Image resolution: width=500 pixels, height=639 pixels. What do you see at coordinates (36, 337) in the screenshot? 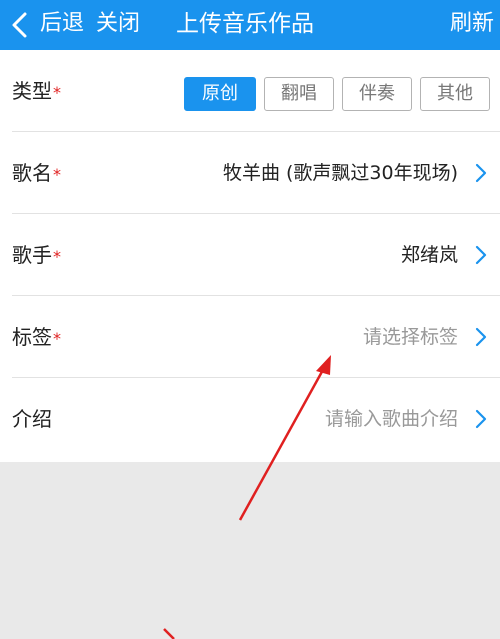
I see `tags-label: 标签*` at bounding box center [36, 337].